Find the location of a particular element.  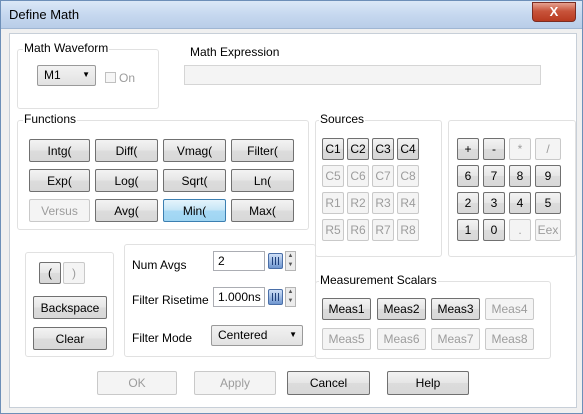

meas5-button: Meas5 is located at coordinates (346, 339).